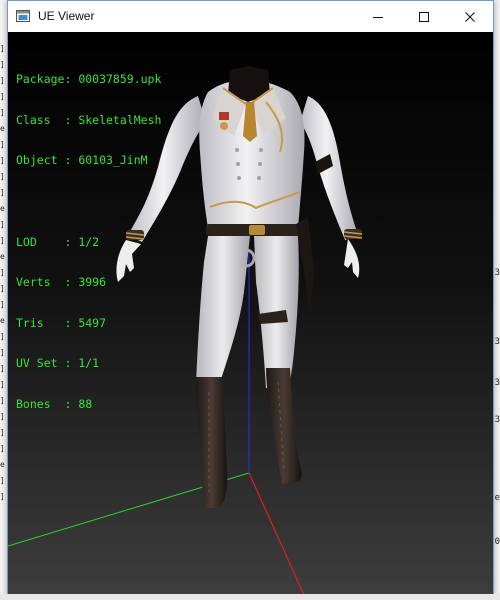 Image resolution: width=500 pixels, height=600 pixels. I want to click on uvset-value: 1/1, so click(89, 363).